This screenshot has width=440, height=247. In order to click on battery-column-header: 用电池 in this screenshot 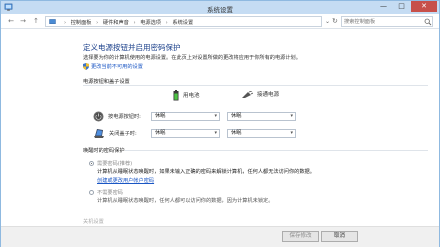, I will do `click(186, 95)`.